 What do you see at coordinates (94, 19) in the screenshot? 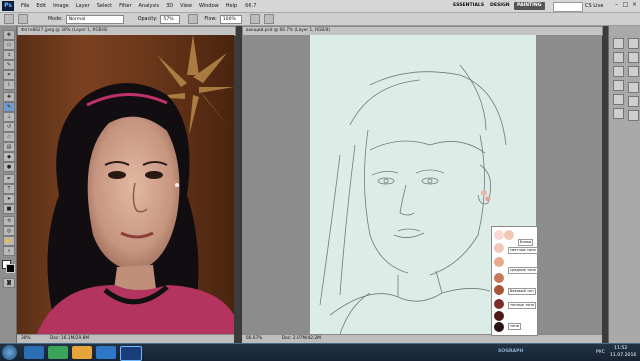
I see `mode-select: Normal` at bounding box center [94, 19].